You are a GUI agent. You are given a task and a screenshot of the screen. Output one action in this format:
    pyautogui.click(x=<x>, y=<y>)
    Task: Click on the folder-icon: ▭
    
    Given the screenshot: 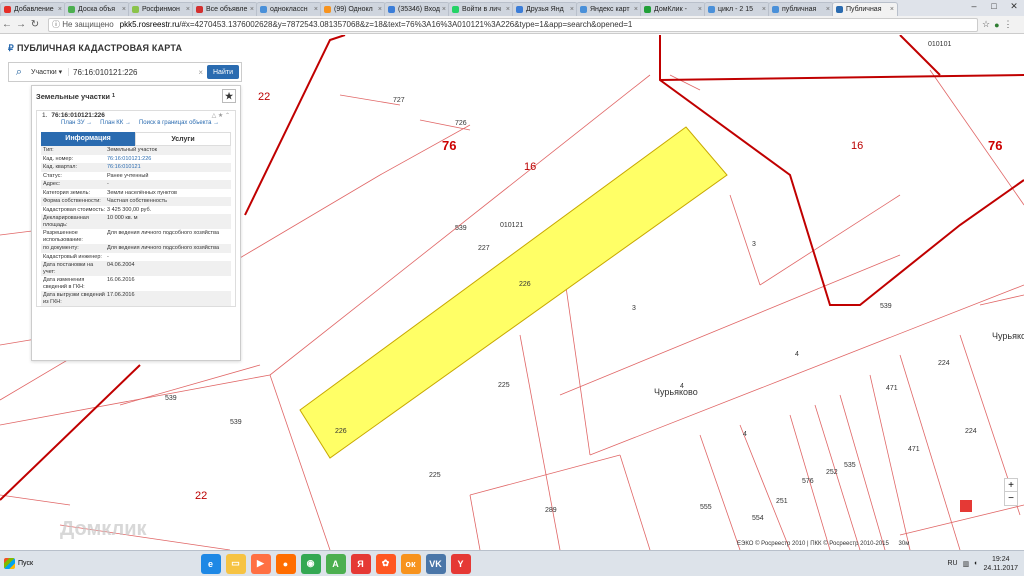 What is the action you would take?
    pyautogui.click(x=235, y=563)
    